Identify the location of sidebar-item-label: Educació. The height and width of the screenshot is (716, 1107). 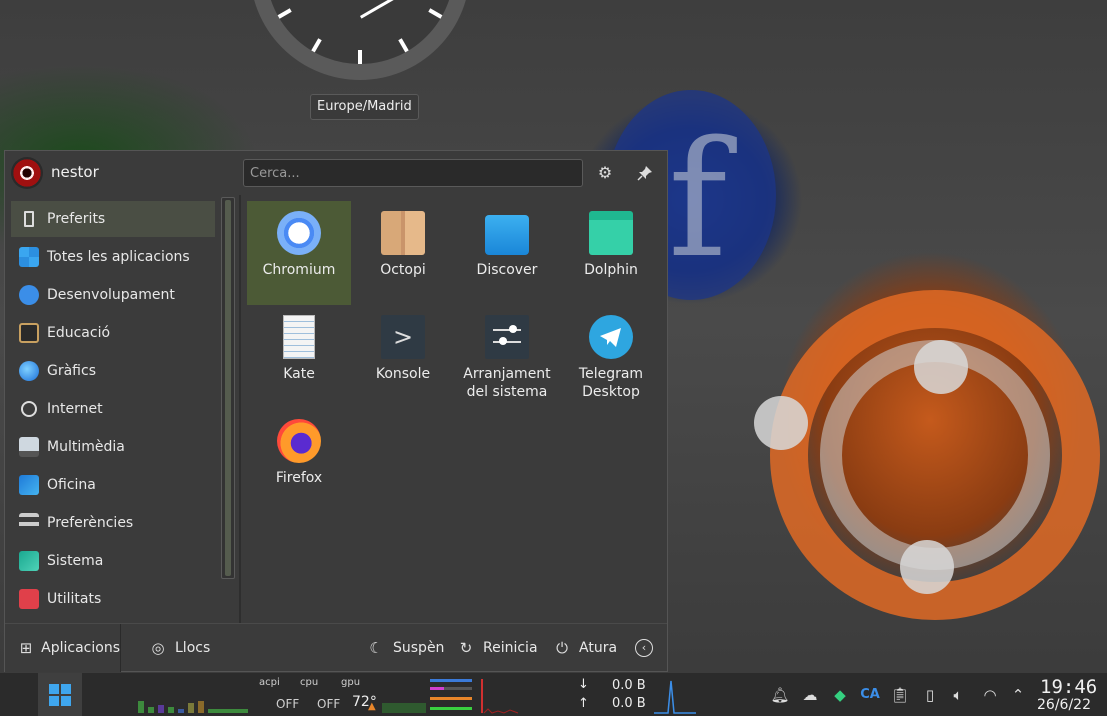
(79, 333).